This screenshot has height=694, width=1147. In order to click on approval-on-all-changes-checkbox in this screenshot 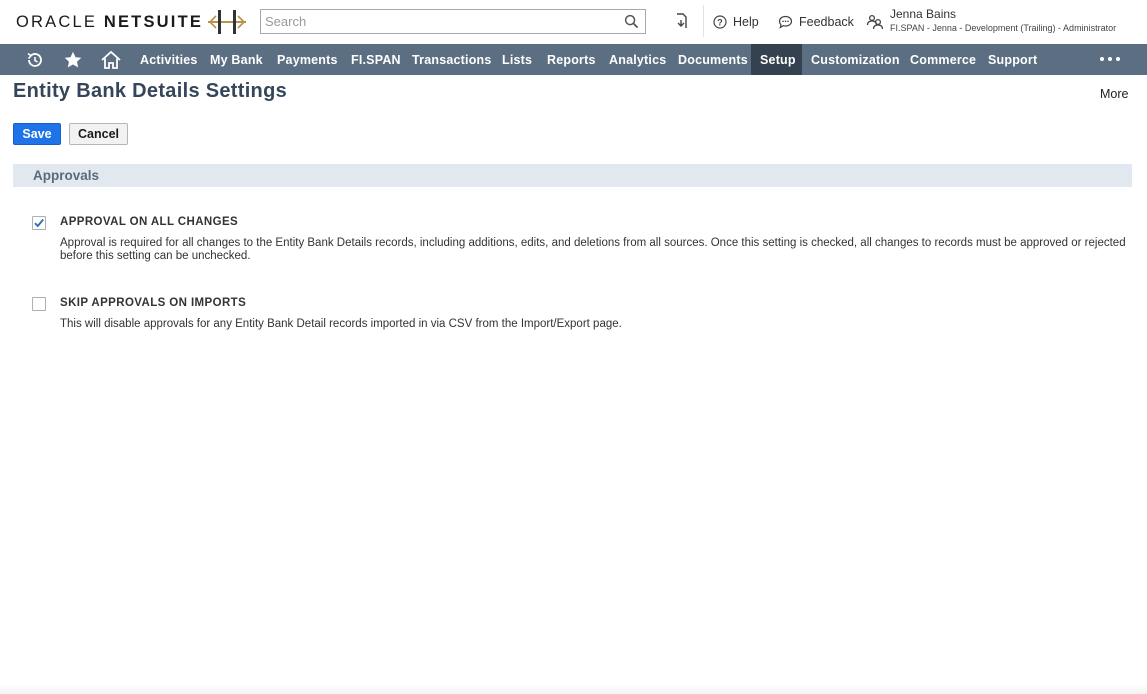, I will do `click(39, 223)`.